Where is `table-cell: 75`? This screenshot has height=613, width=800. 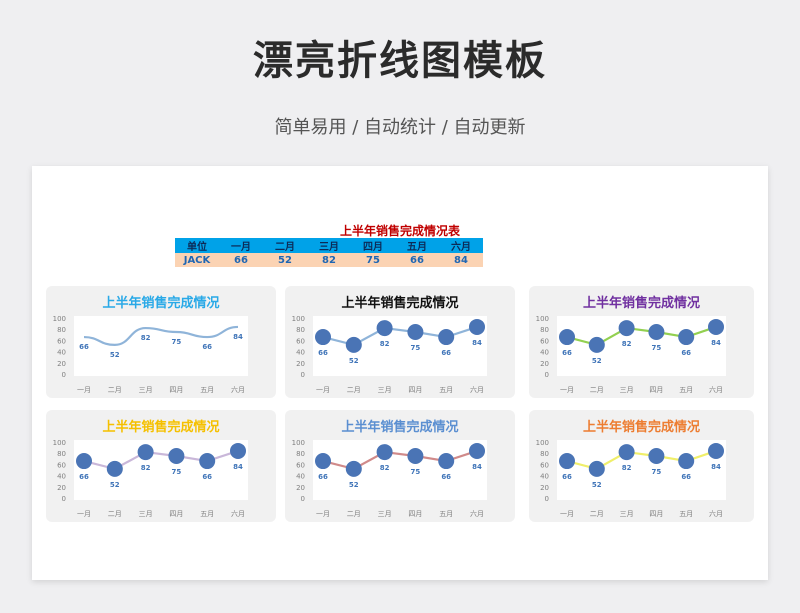
table-cell: 75 is located at coordinates (373, 260).